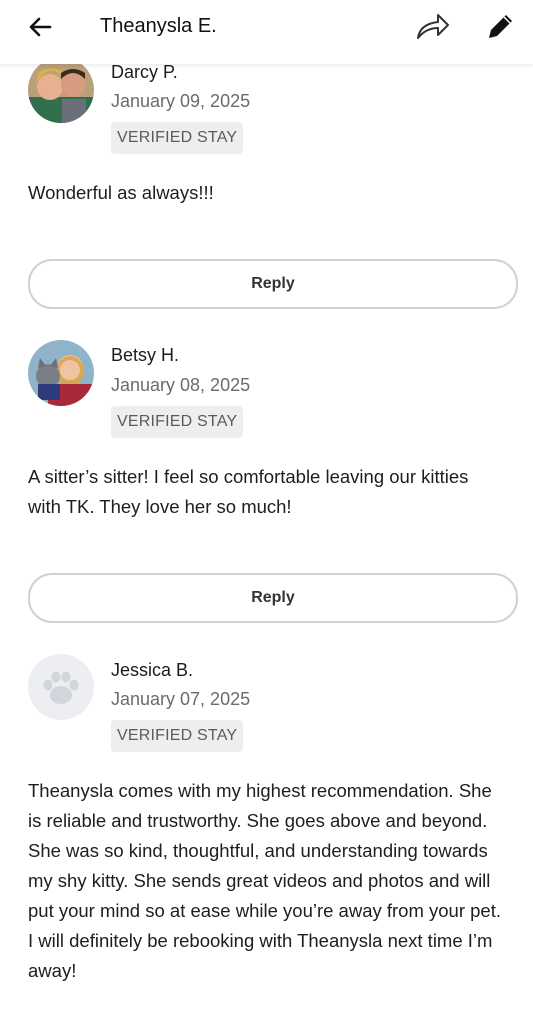 This screenshot has width=533, height=1024. What do you see at coordinates (177, 736) in the screenshot?
I see `verified-stay-badge: VERIFIED STAY` at bounding box center [177, 736].